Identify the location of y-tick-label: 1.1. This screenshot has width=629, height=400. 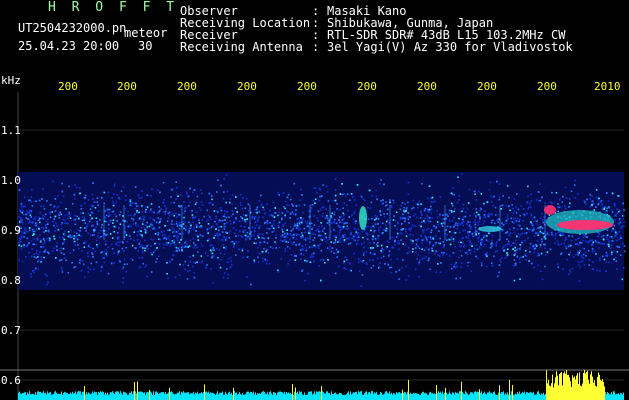
(11, 130).